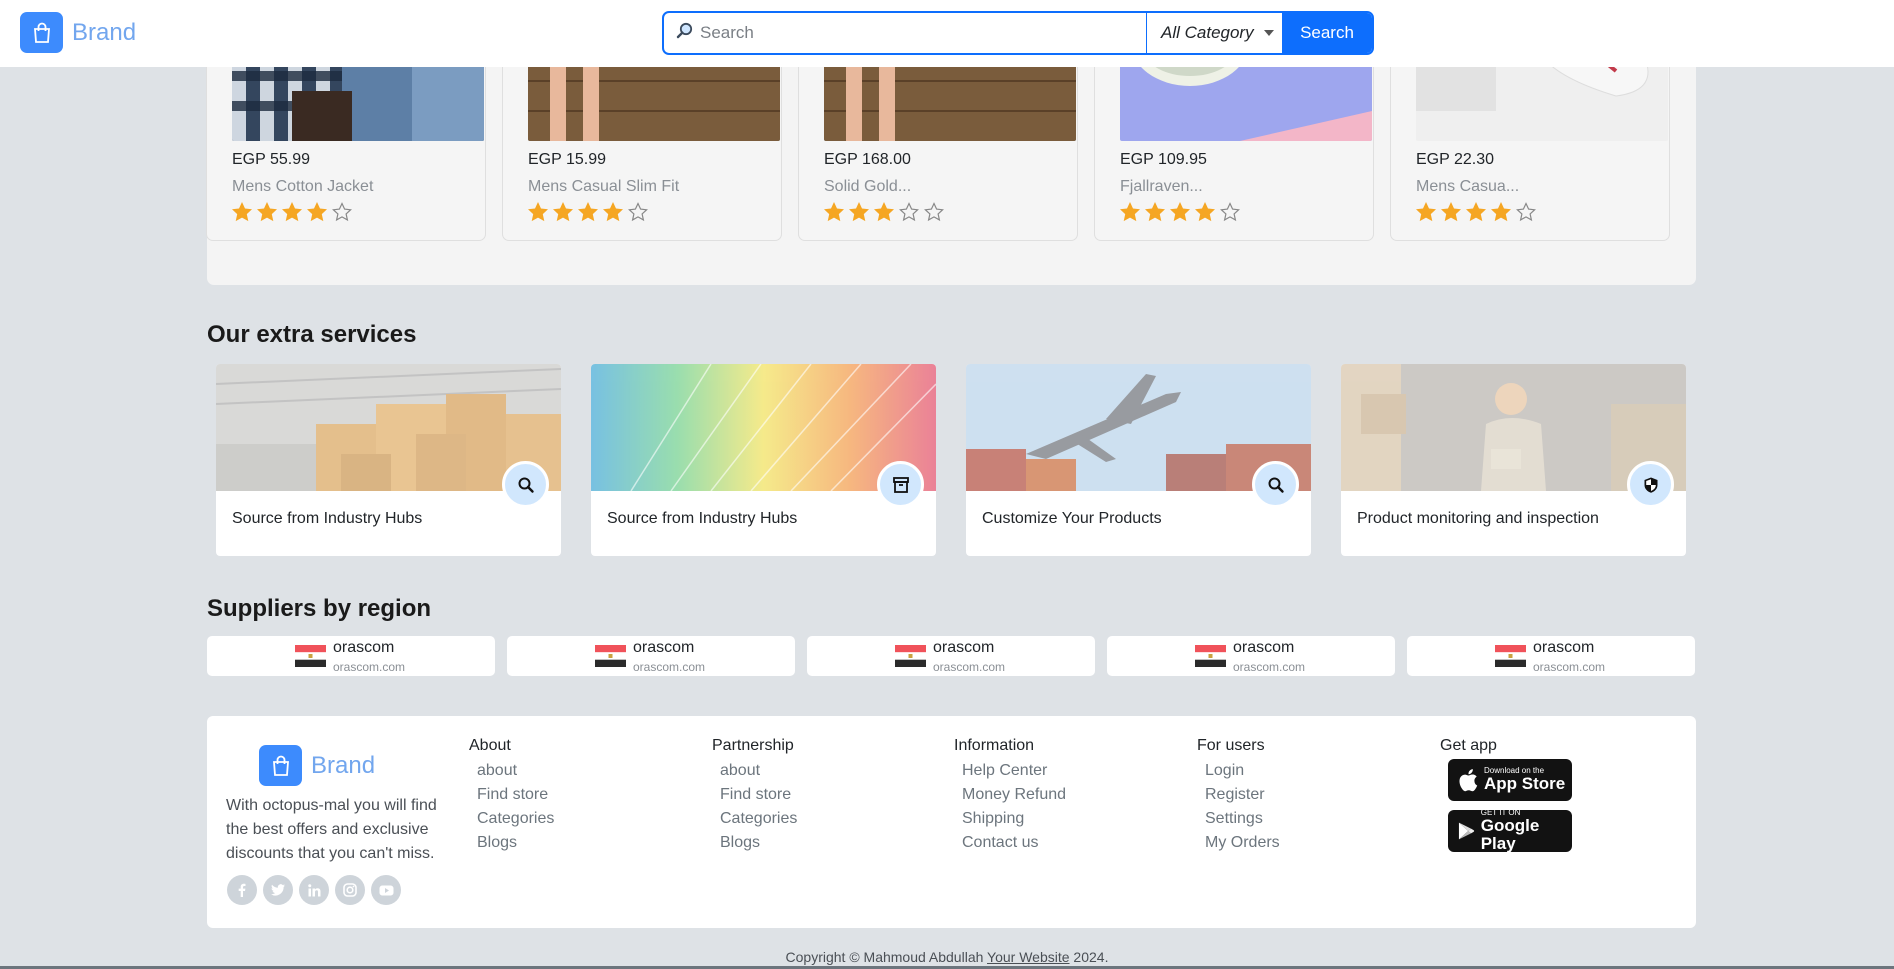 Image resolution: width=1894 pixels, height=969 pixels. Describe the element at coordinates (1072, 518) in the screenshot. I see `service-title: Customize Your Products` at that location.